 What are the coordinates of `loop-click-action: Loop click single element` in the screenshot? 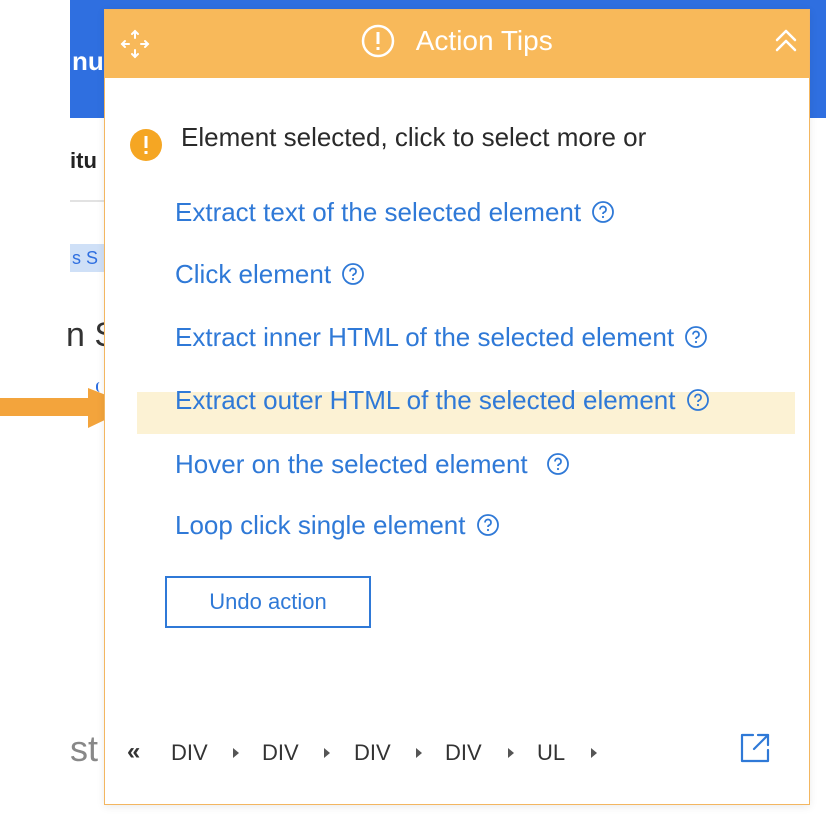 It's located at (337, 525).